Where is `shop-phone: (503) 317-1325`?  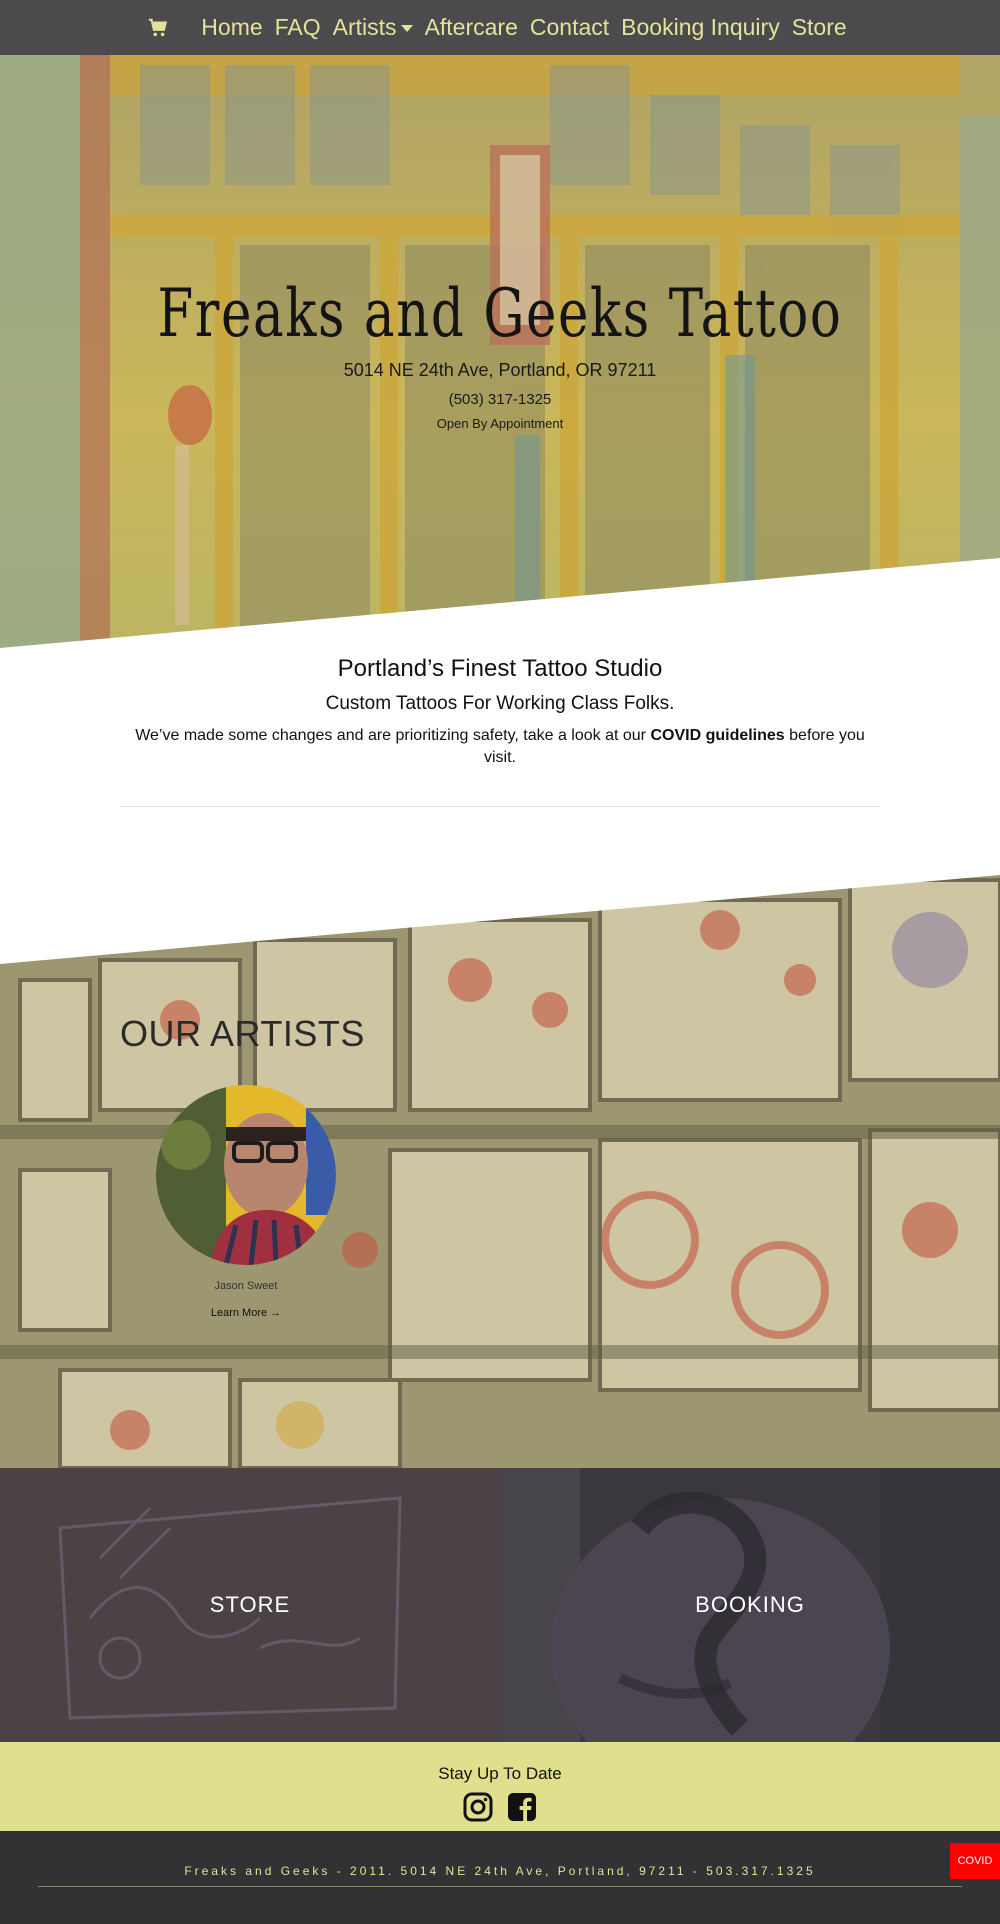
shop-phone: (503) 317-1325 is located at coordinates (500, 399).